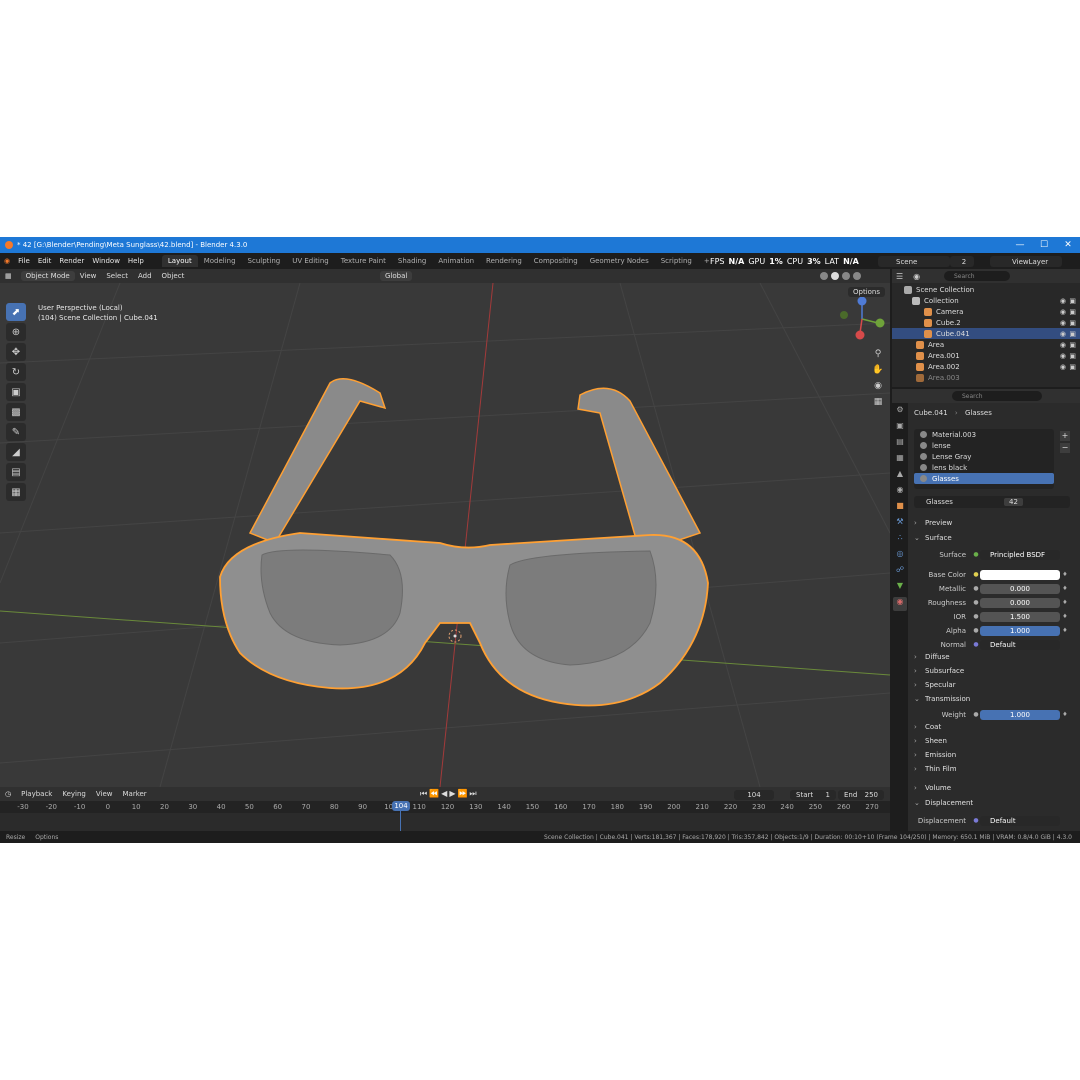  What do you see at coordinates (1065, 436) in the screenshot?
I see `add-slot-button: +` at bounding box center [1065, 436].